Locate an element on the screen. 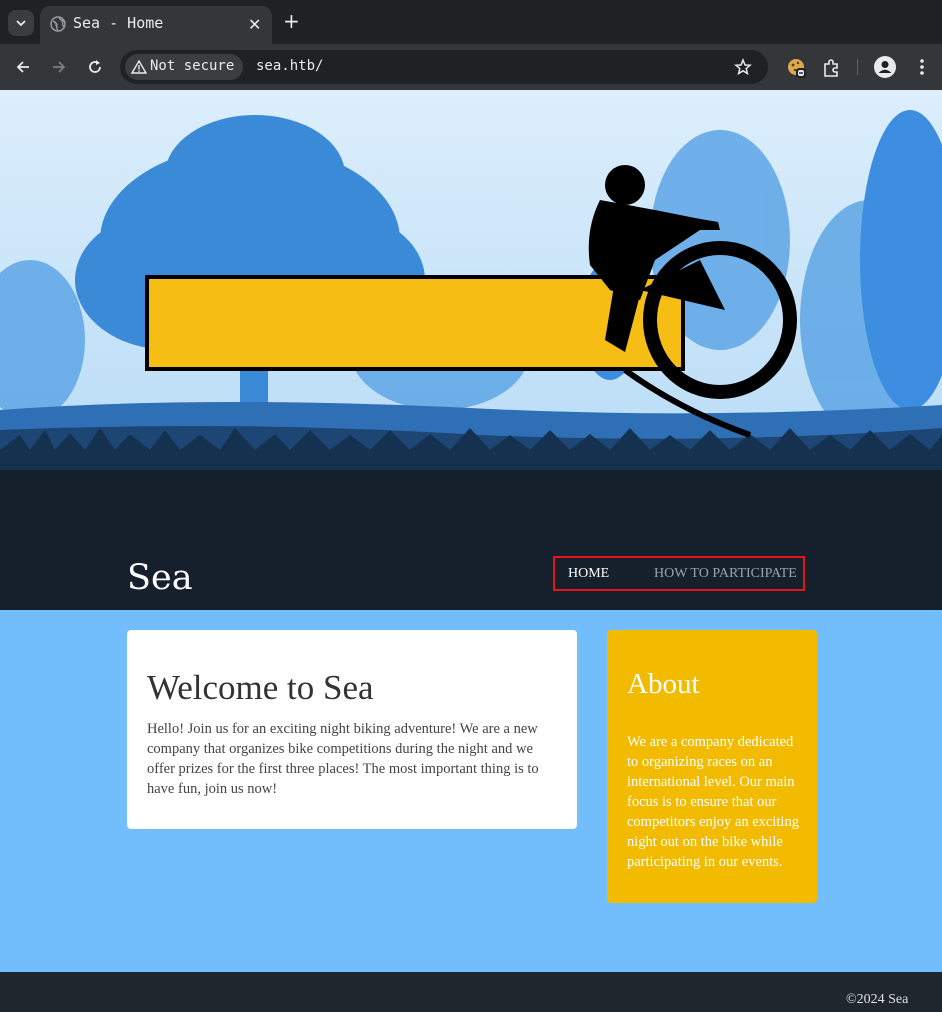 The height and width of the screenshot is (1012, 942). arrow-right-icon is located at coordinates (59, 67).